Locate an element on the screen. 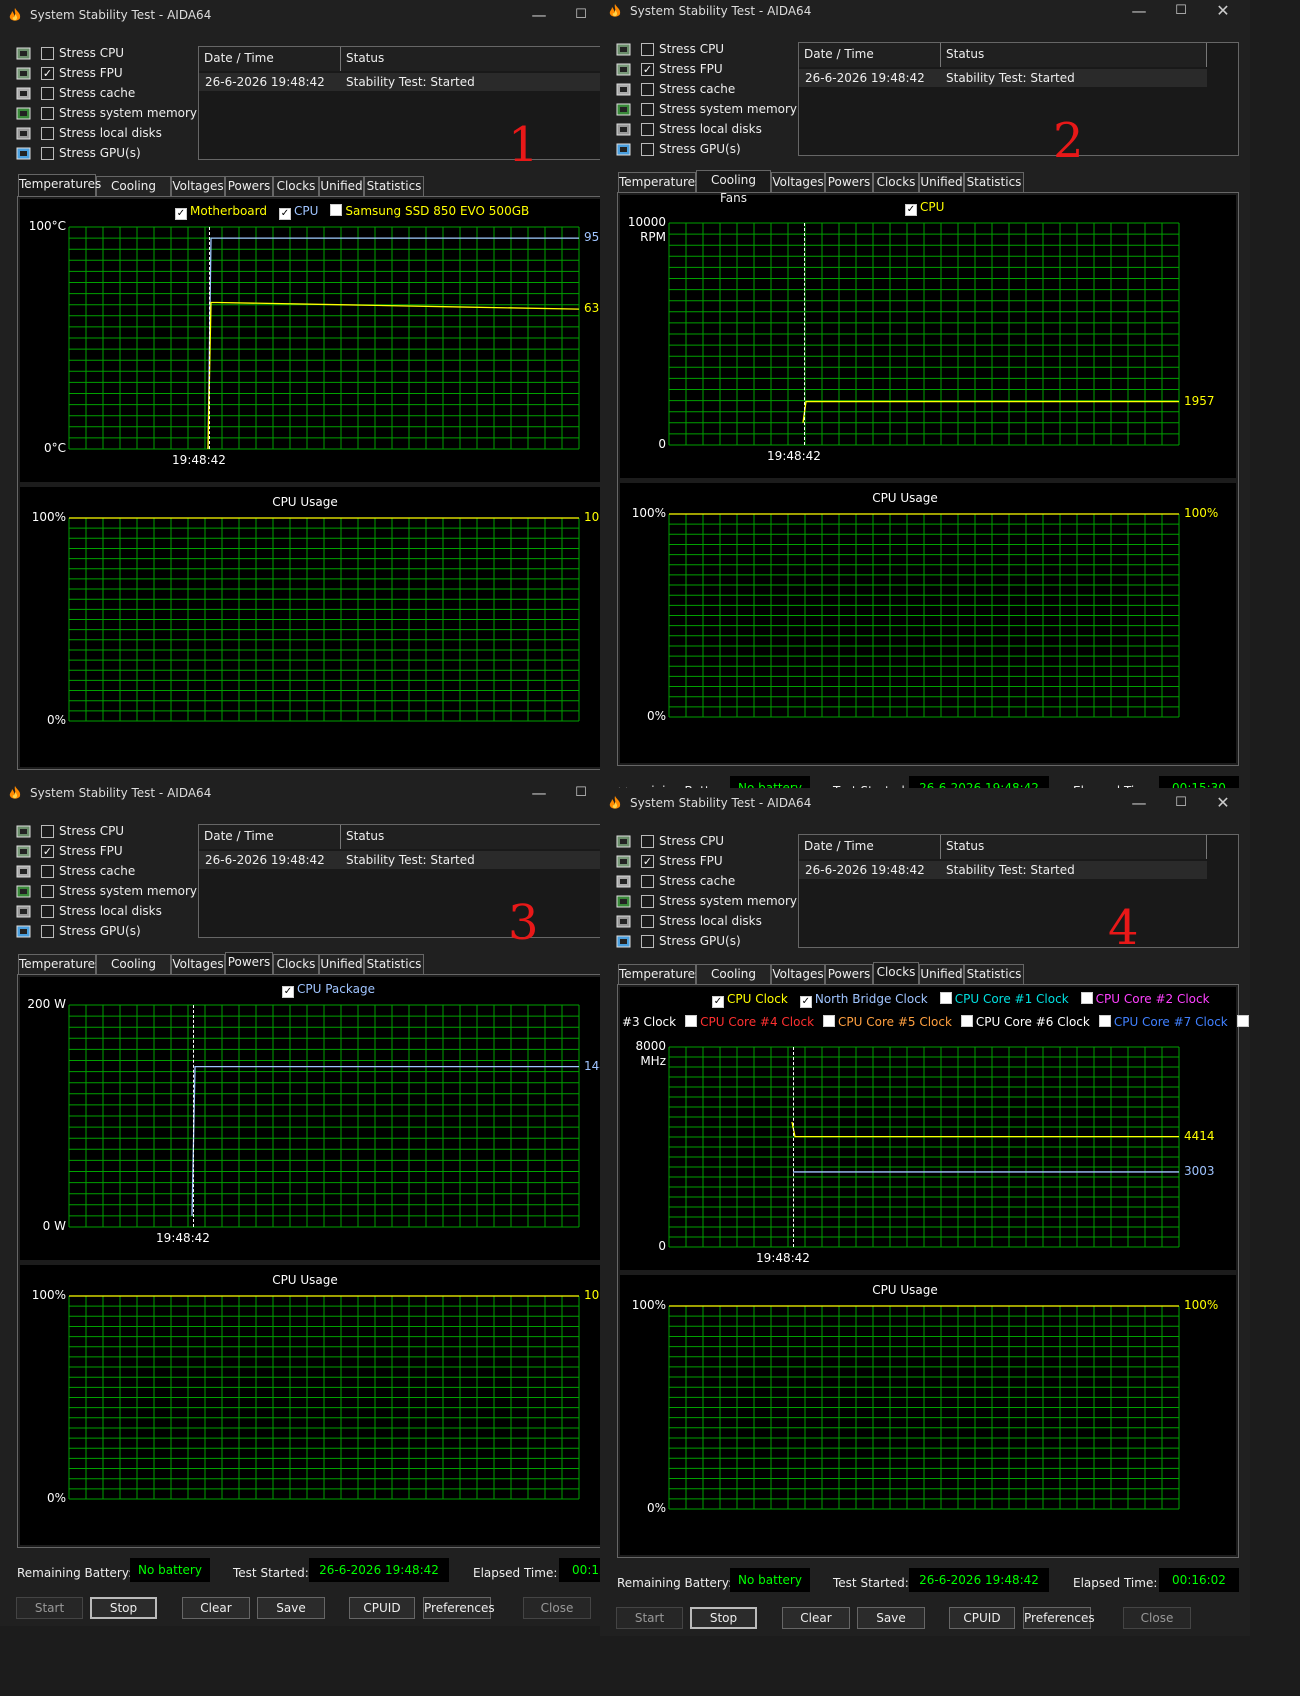 Image resolution: width=1300 pixels, height=1696 pixels. legend-item: ✓ North Bridge Clock is located at coordinates (863, 1000).